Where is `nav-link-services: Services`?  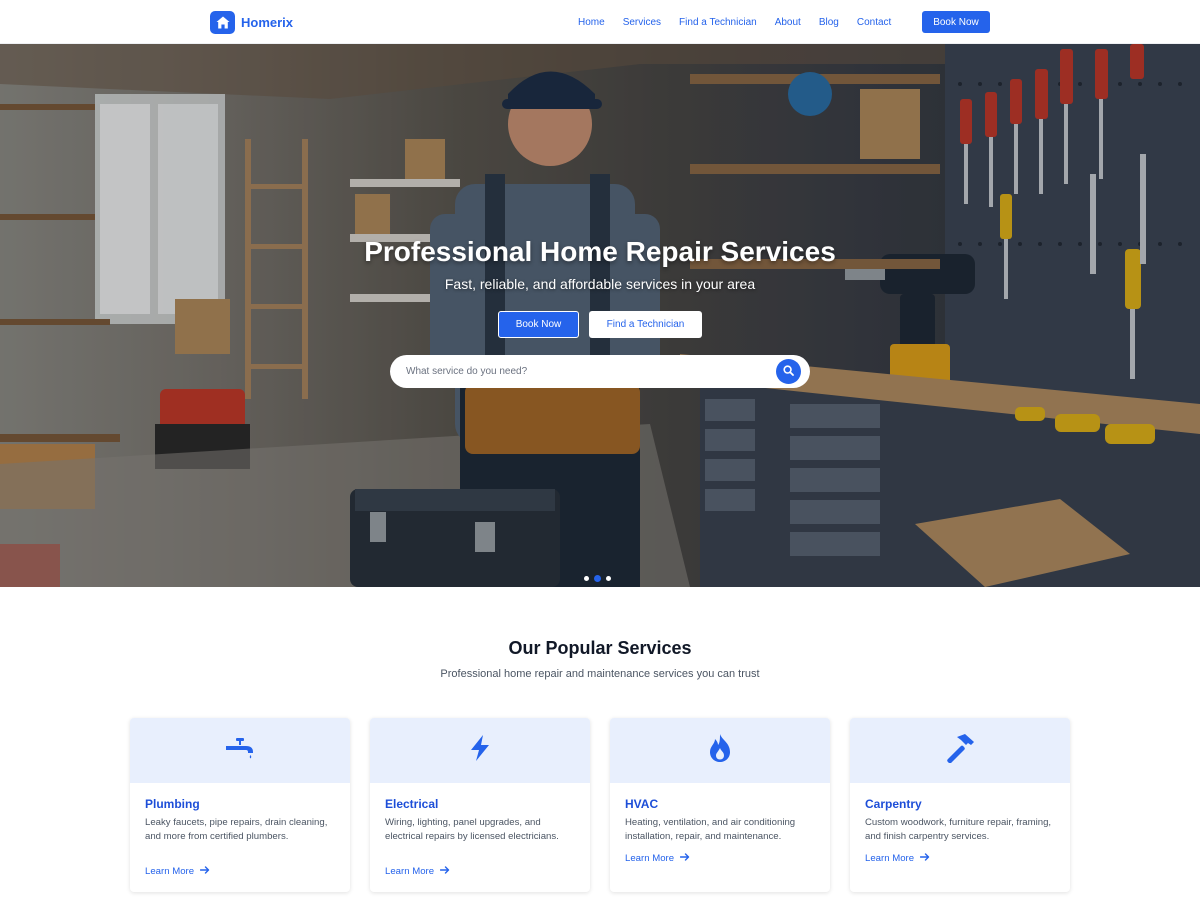
nav-link-services: Services is located at coordinates (642, 22).